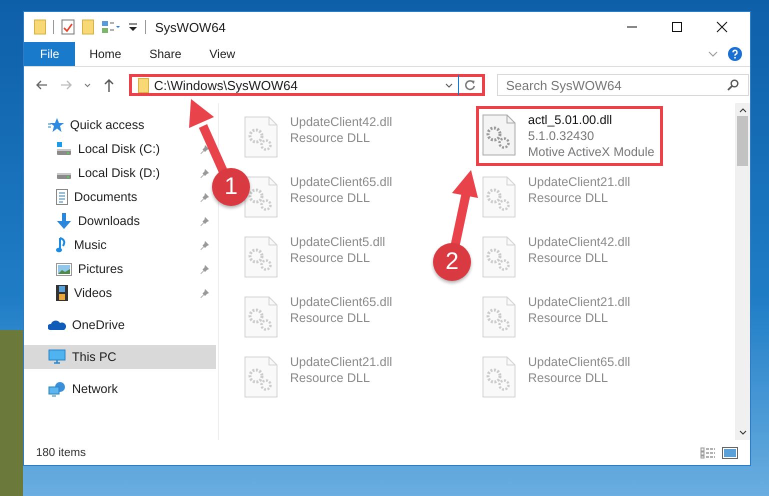 The image size is (769, 496). What do you see at coordinates (722, 27) in the screenshot?
I see `close-icon` at bounding box center [722, 27].